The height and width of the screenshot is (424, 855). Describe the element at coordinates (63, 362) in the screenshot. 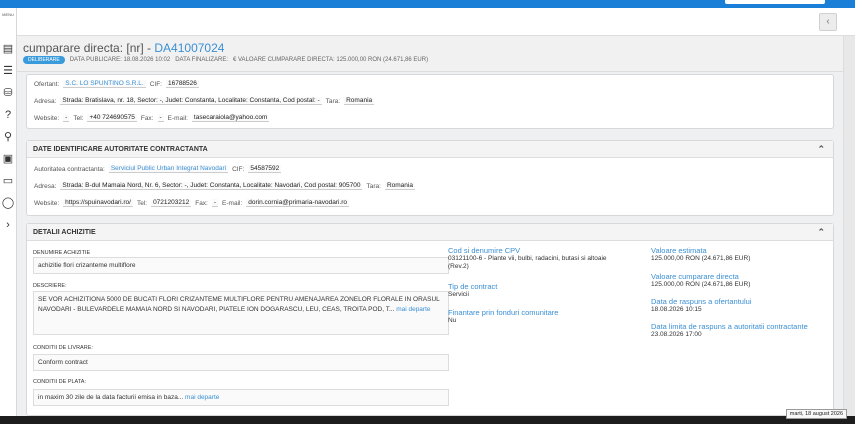

I see `delivery-value: Conform contract` at that location.